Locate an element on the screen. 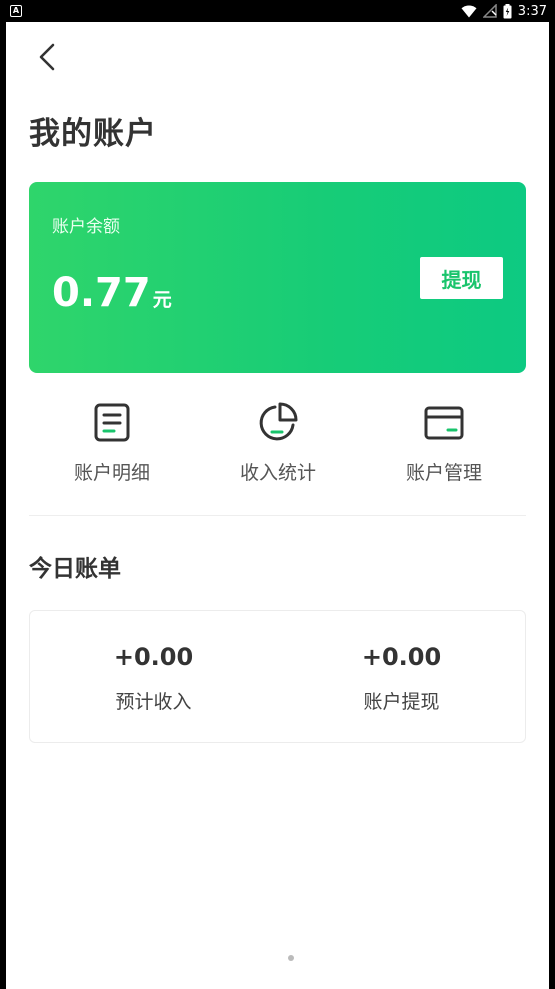  status-time: 3:37 is located at coordinates (532, 11).